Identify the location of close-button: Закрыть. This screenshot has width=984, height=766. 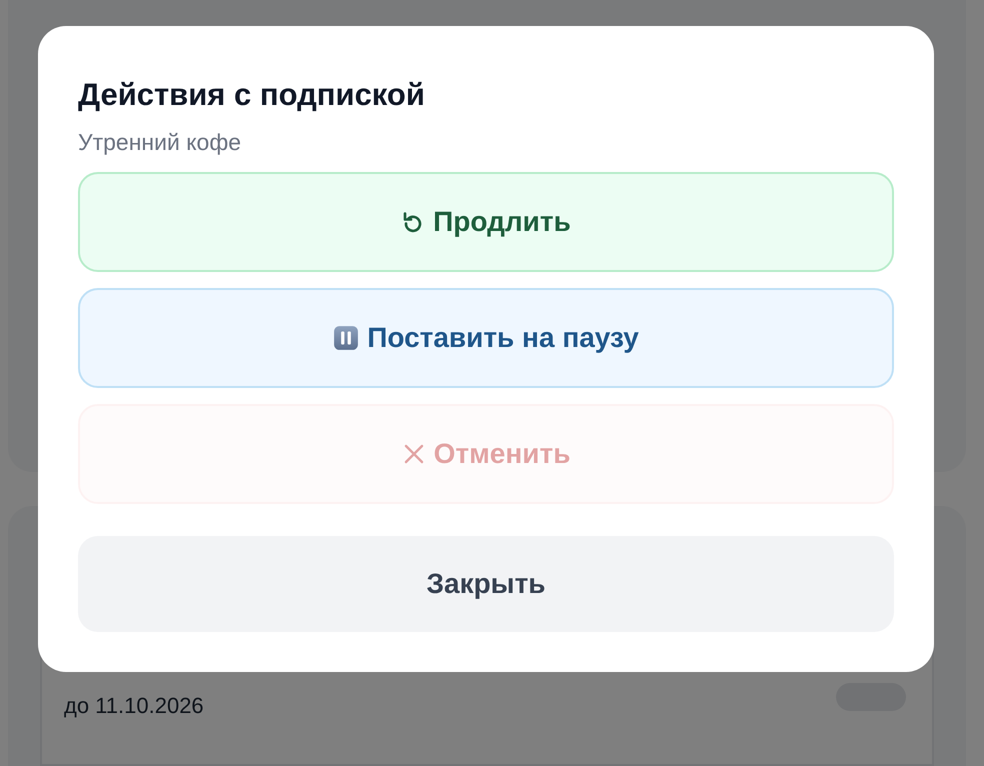
(486, 584).